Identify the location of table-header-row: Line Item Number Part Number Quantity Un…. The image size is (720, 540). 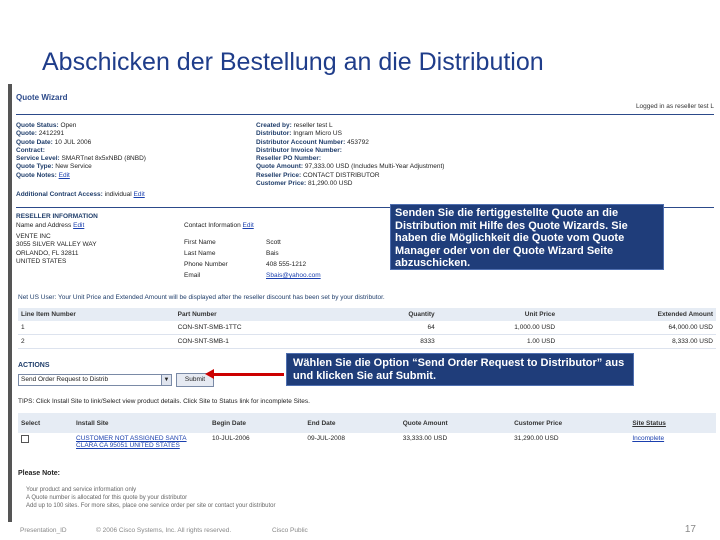
(367, 314).